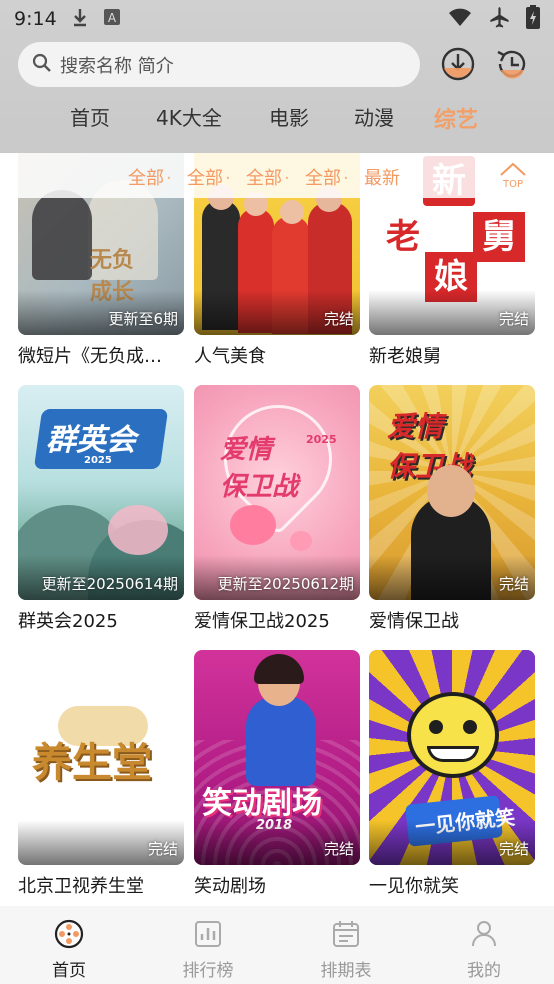 The height and width of the screenshot is (984, 554). I want to click on tab-home: 首页, so click(90, 116).